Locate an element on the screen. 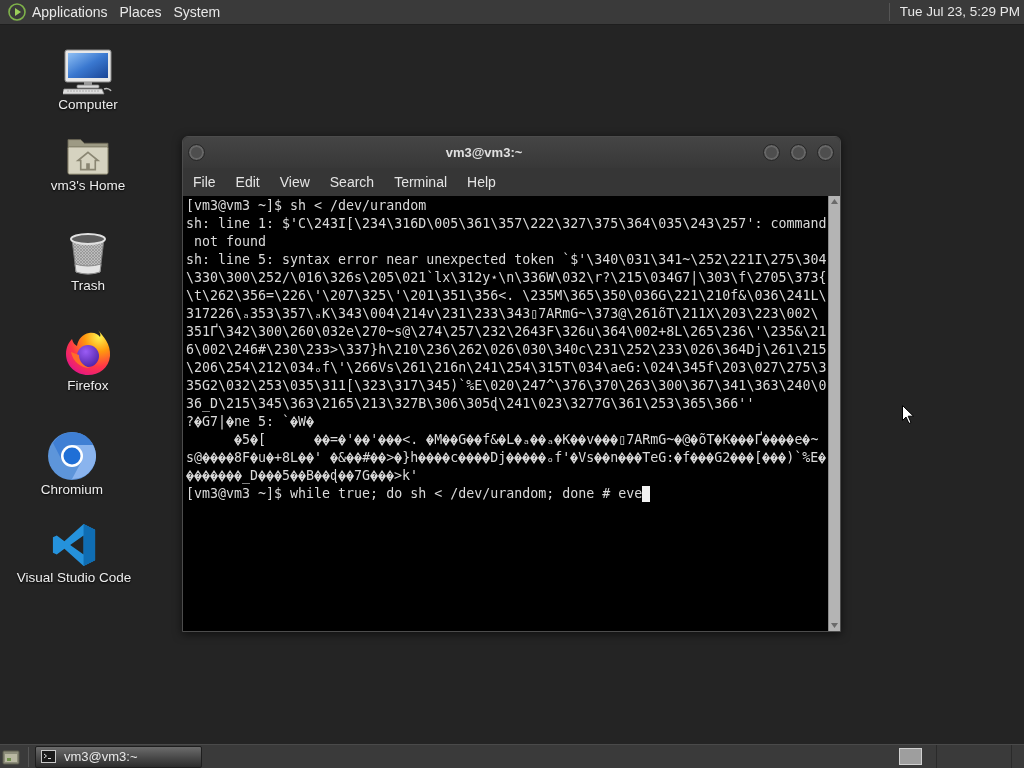  home-folder-icon is located at coordinates (88, 156).